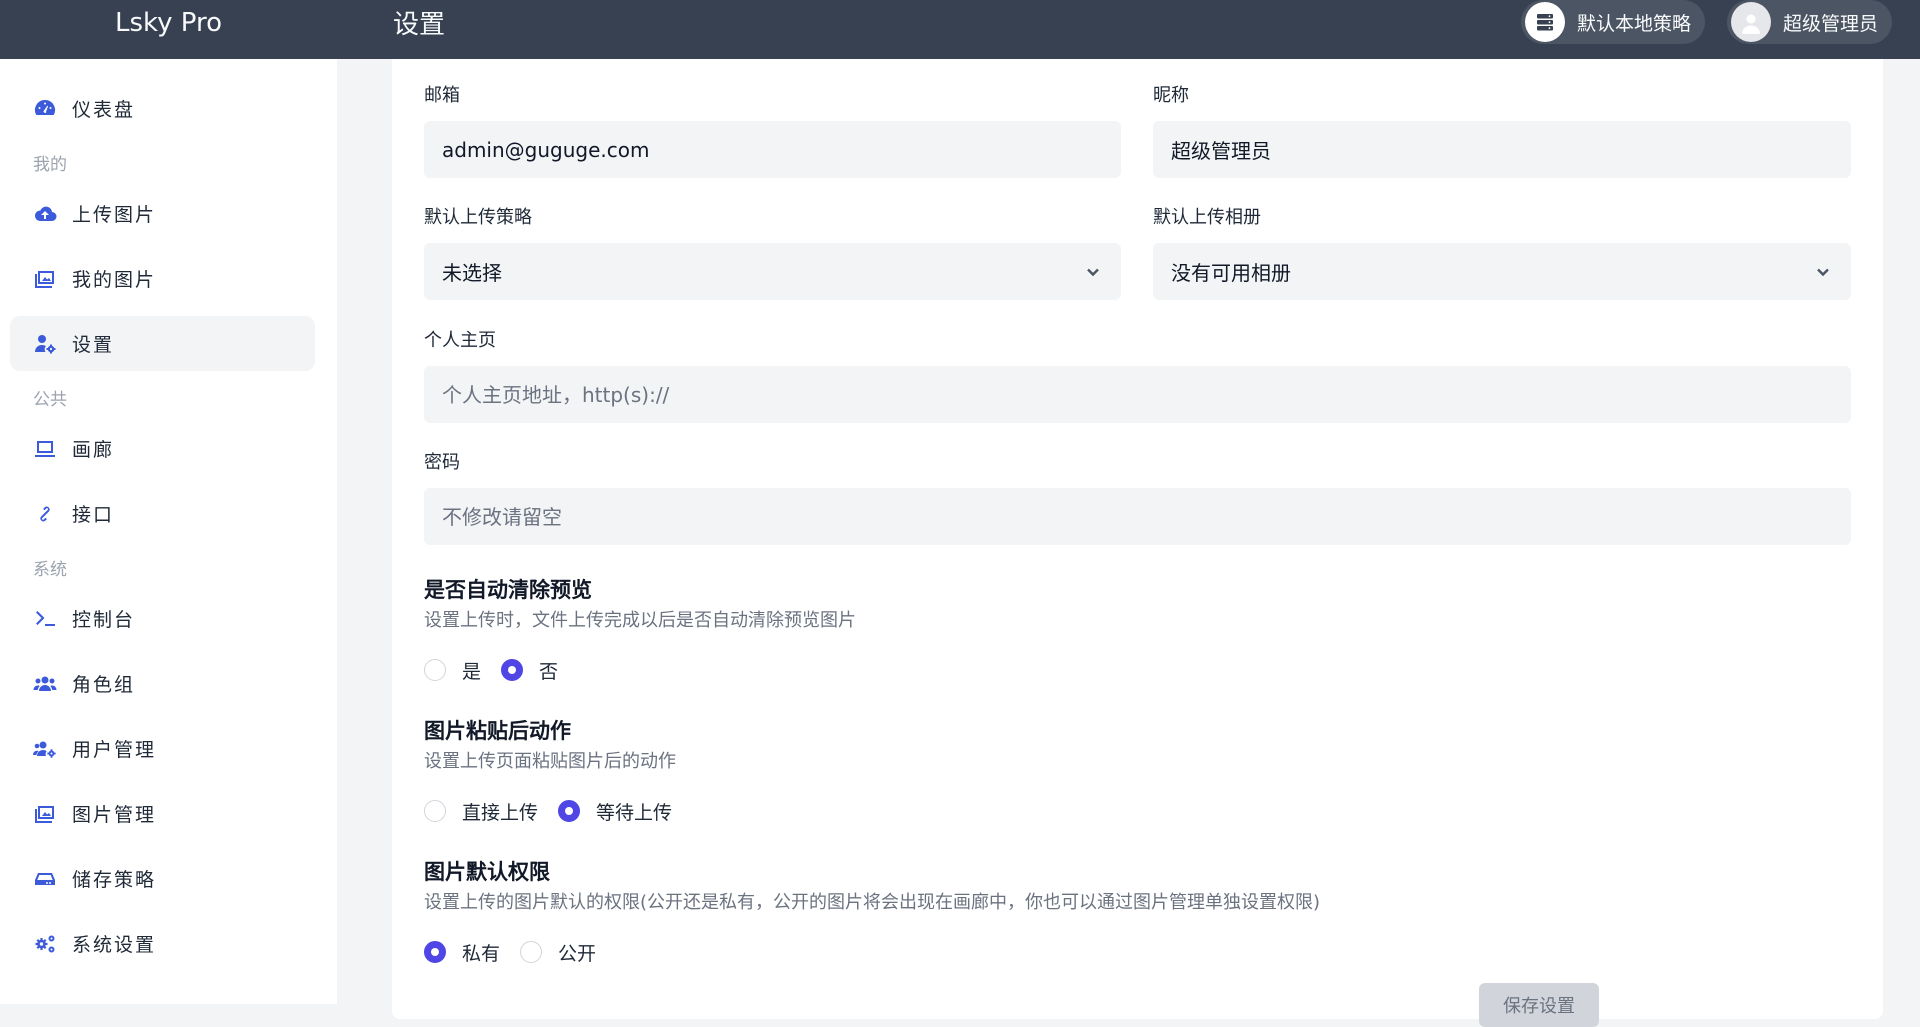 This screenshot has width=1920, height=1027. I want to click on user-menu: 超级管理员, so click(1809, 22).